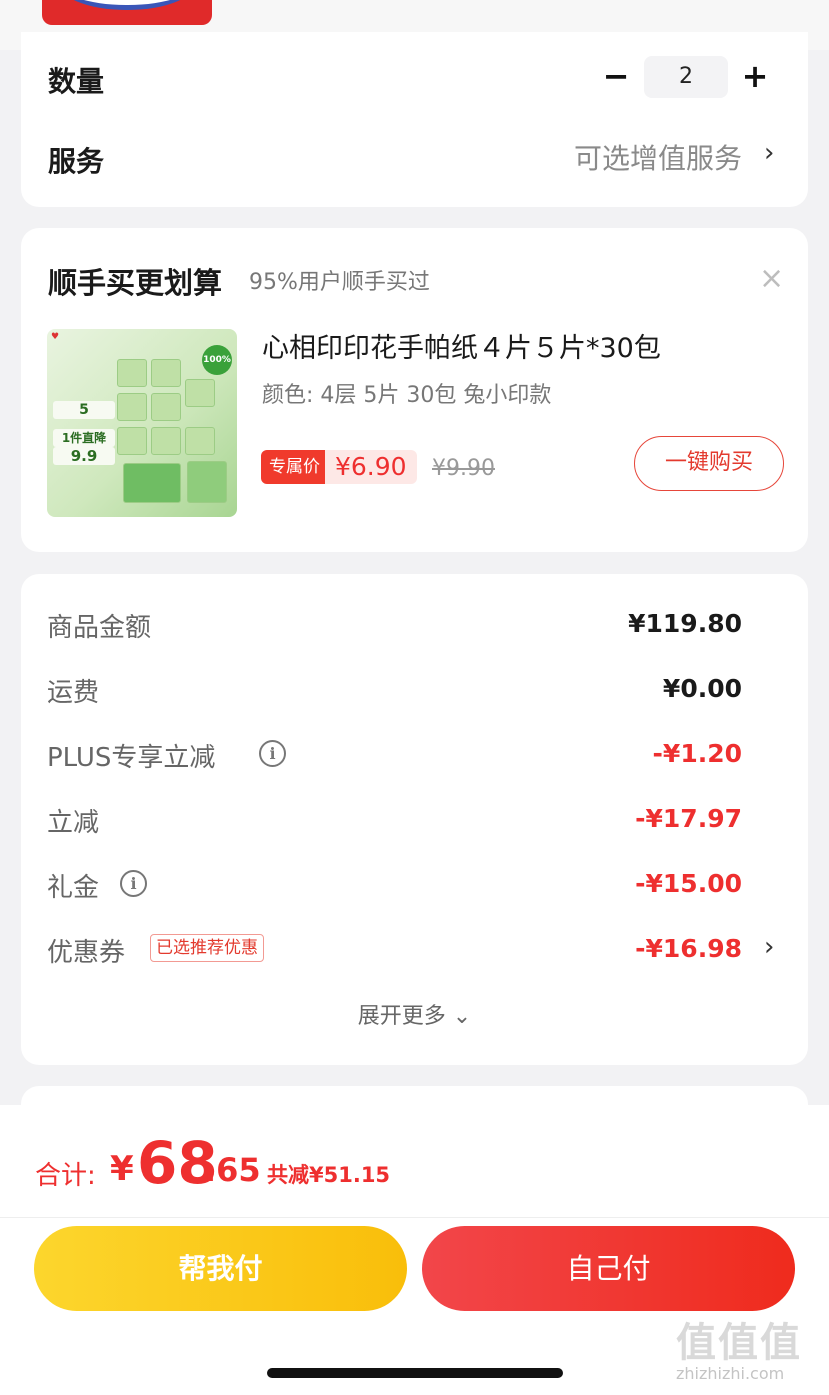 This screenshot has width=829, height=1395. I want to click on product-price: ¥6.90, so click(371, 467).